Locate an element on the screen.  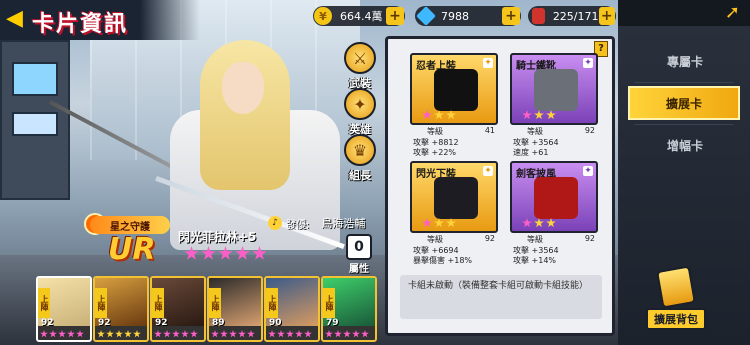
gear-stat-1: 攻擊 +3564 is located at coordinates (536, 250).